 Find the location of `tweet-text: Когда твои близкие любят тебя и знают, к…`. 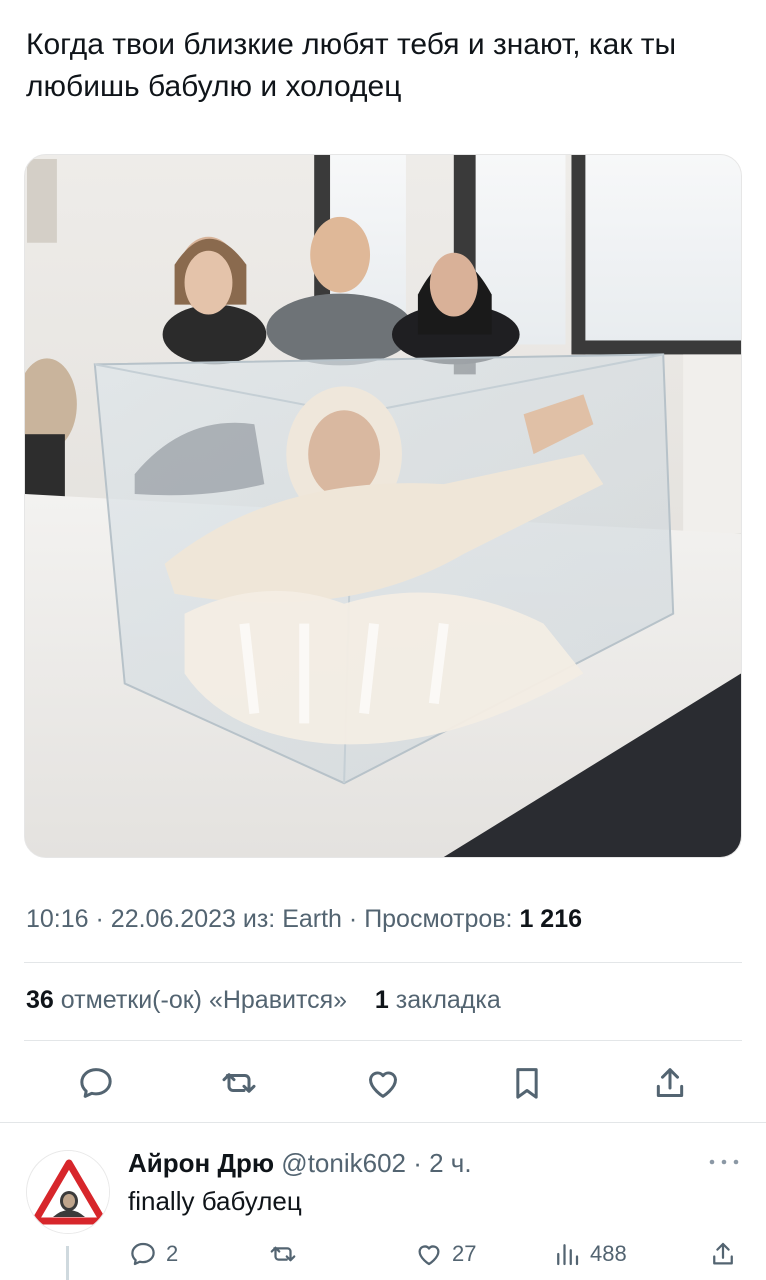

tweet-text: Когда твои близкие любят тебя и знают, к… is located at coordinates (351, 65).